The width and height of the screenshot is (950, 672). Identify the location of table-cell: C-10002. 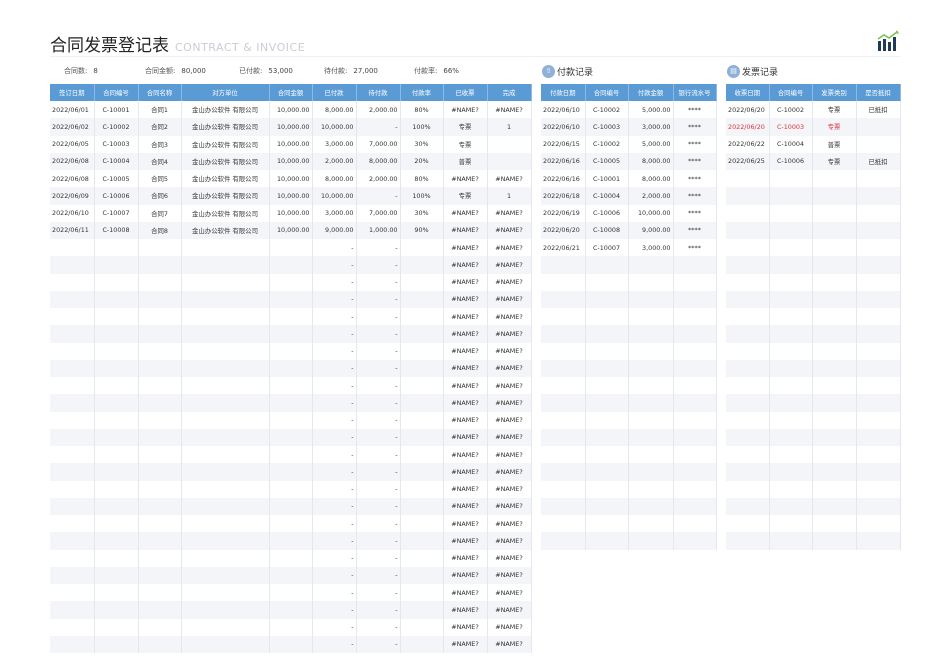
(116, 127).